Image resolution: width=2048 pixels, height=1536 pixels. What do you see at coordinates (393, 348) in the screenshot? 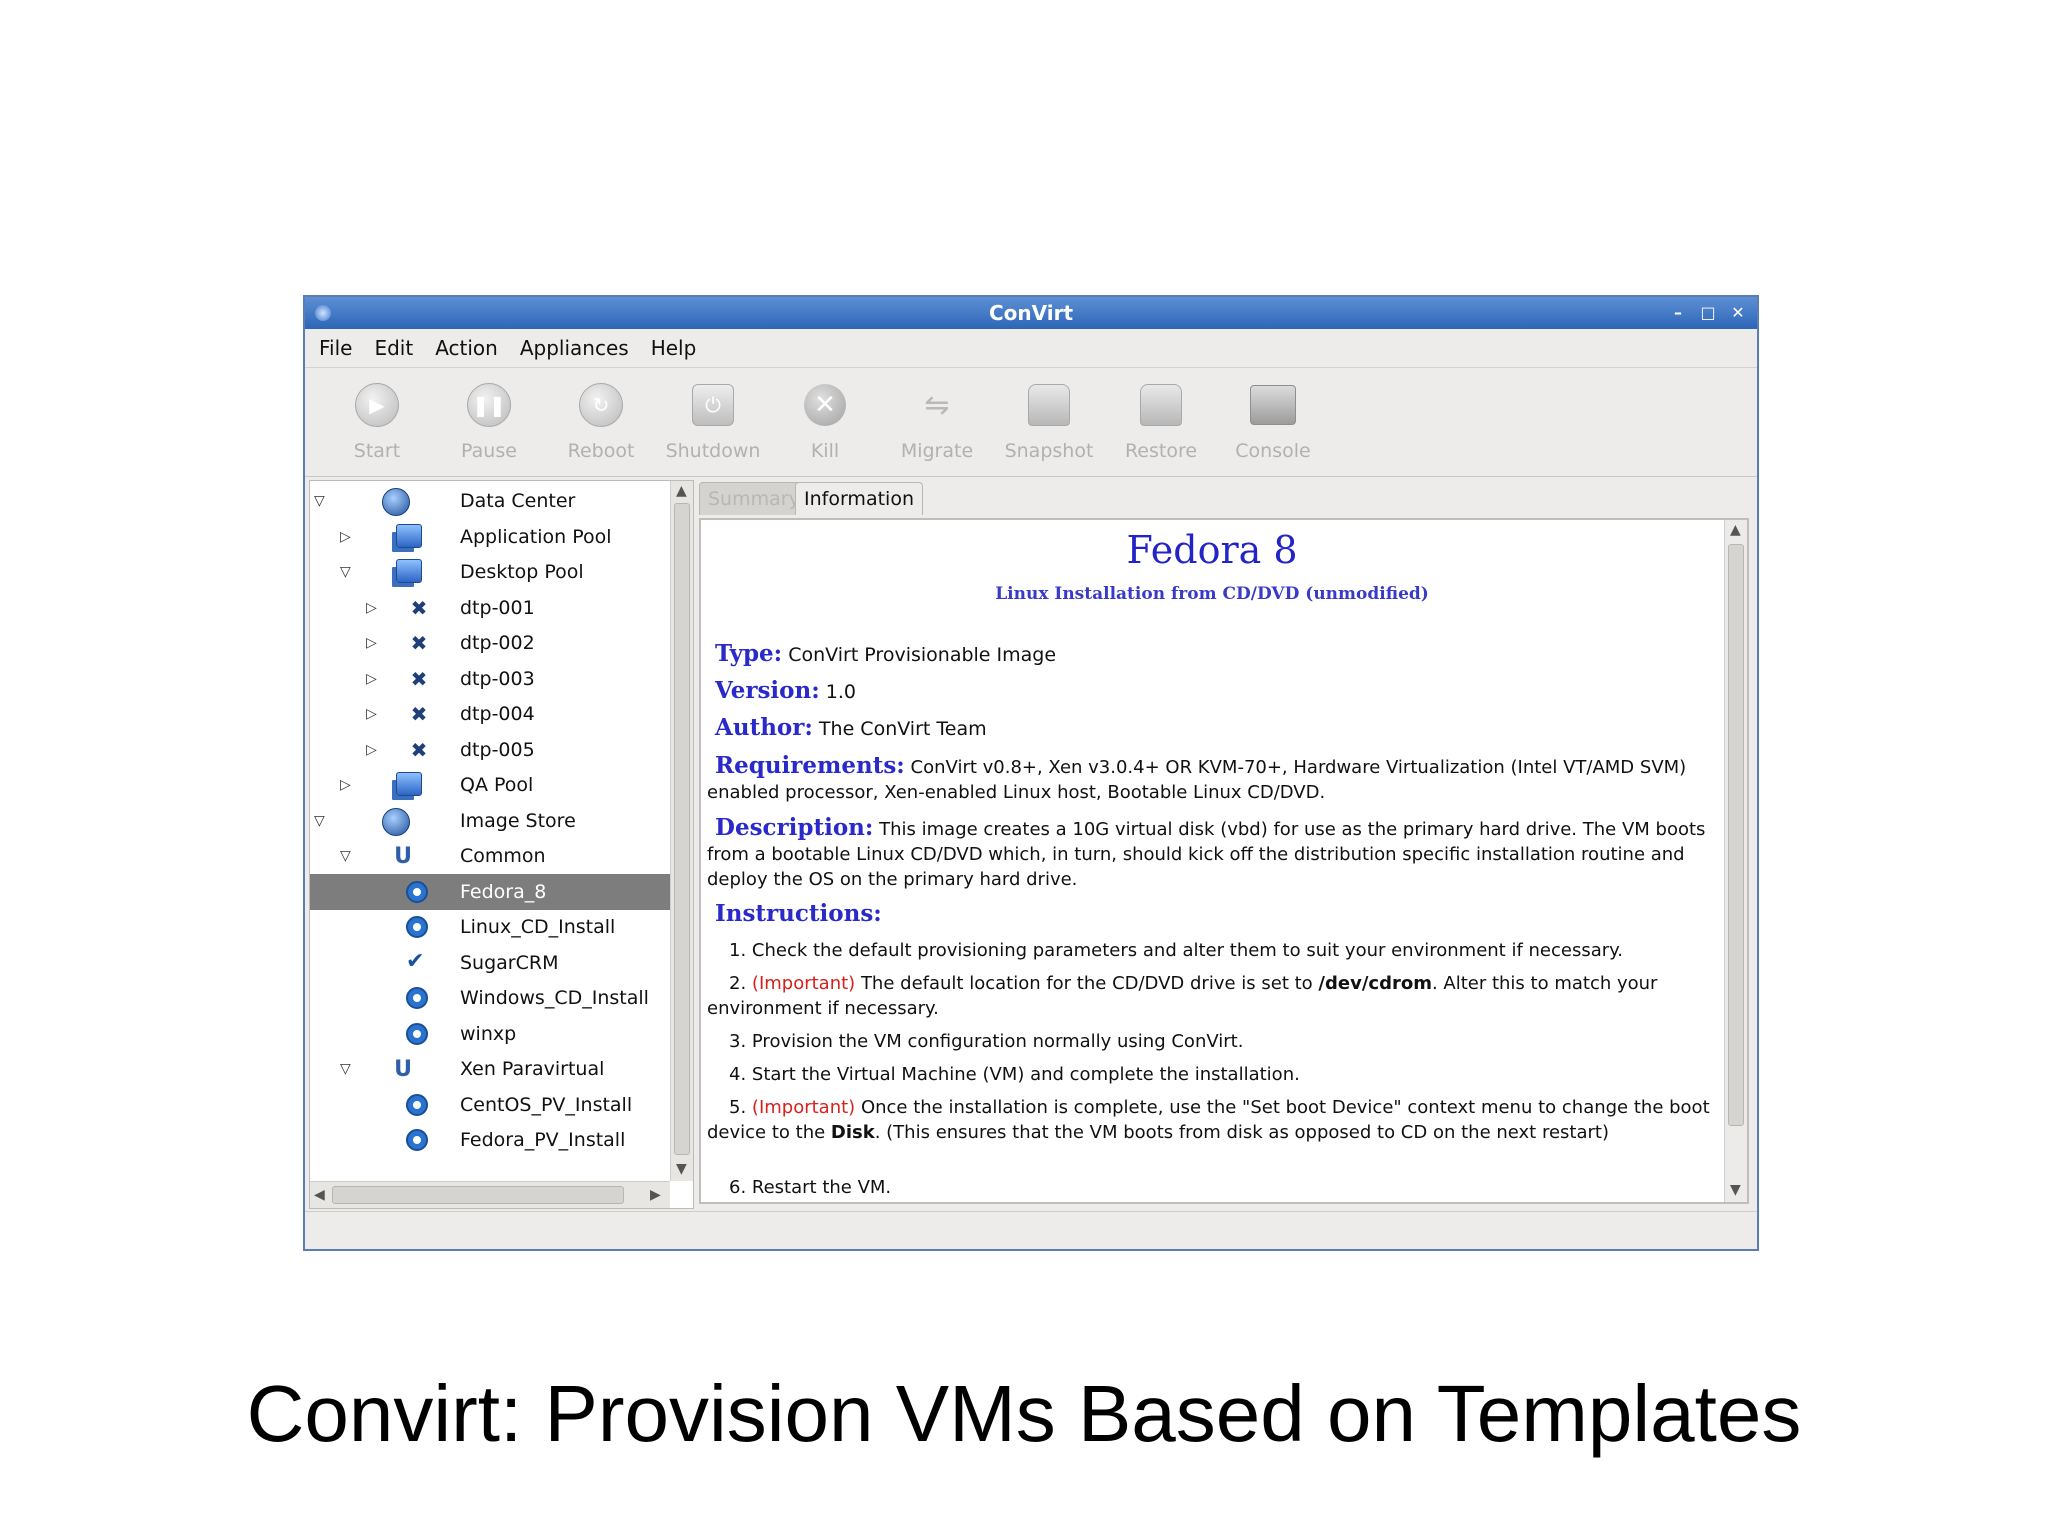
I see `menu-edit: Edit` at bounding box center [393, 348].